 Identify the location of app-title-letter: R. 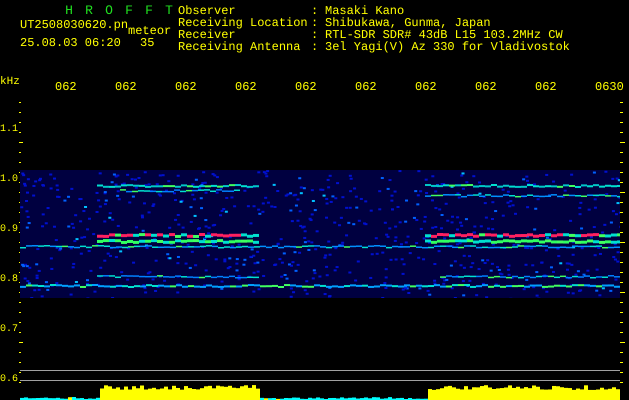
(89, 12).